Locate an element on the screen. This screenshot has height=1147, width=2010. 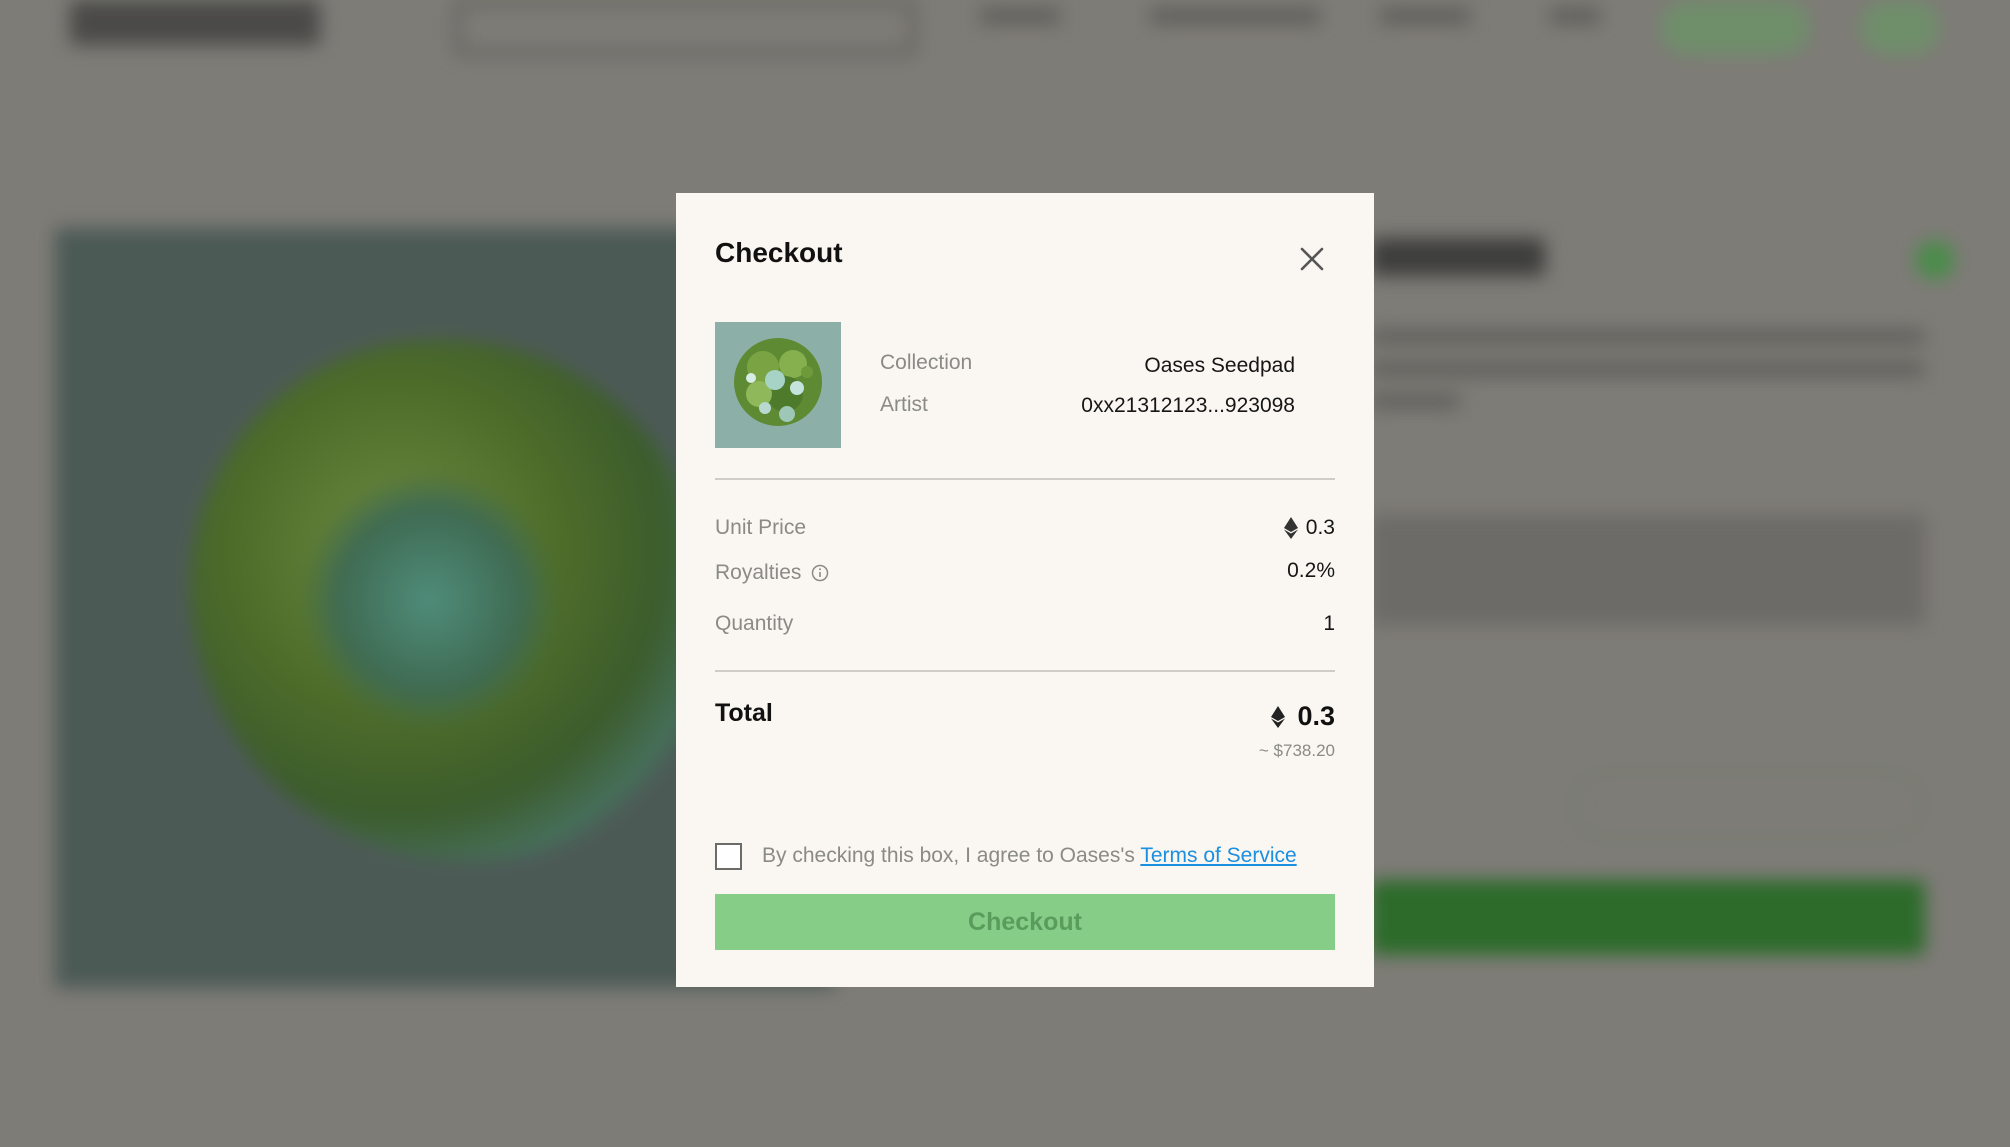
collection-label: Collection is located at coordinates (926, 362).